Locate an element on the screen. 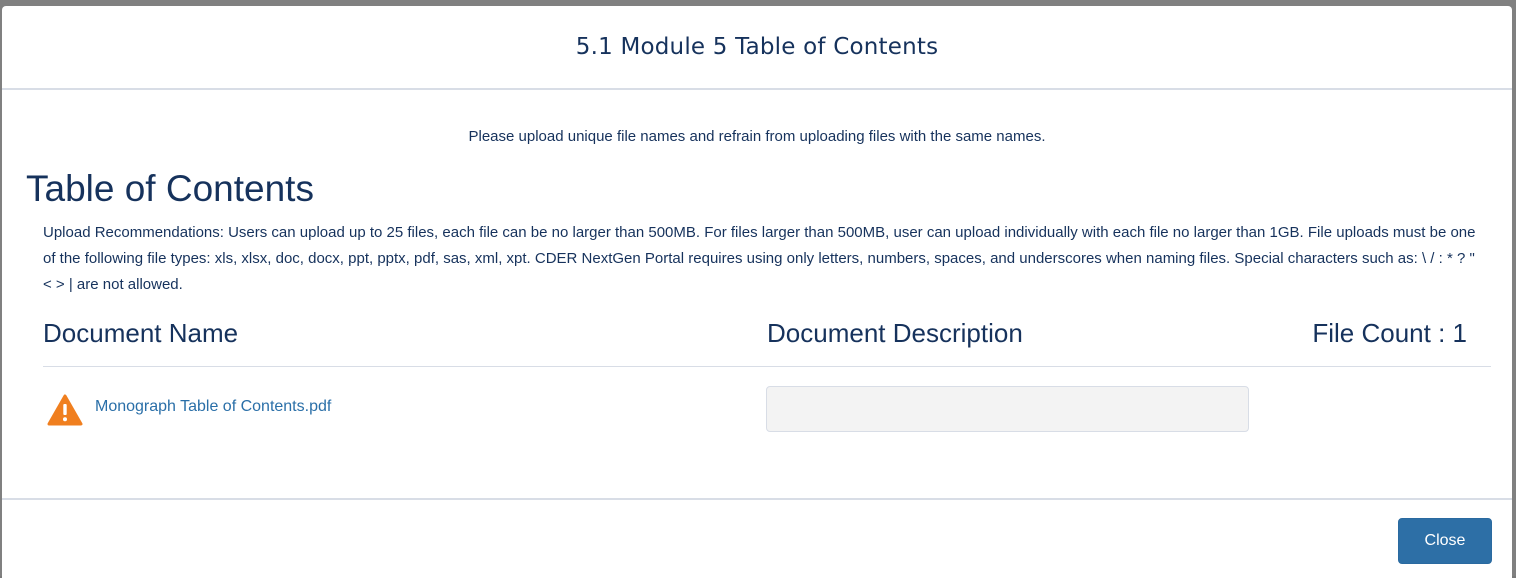  column-header-document-description: Document Description is located at coordinates (895, 333).